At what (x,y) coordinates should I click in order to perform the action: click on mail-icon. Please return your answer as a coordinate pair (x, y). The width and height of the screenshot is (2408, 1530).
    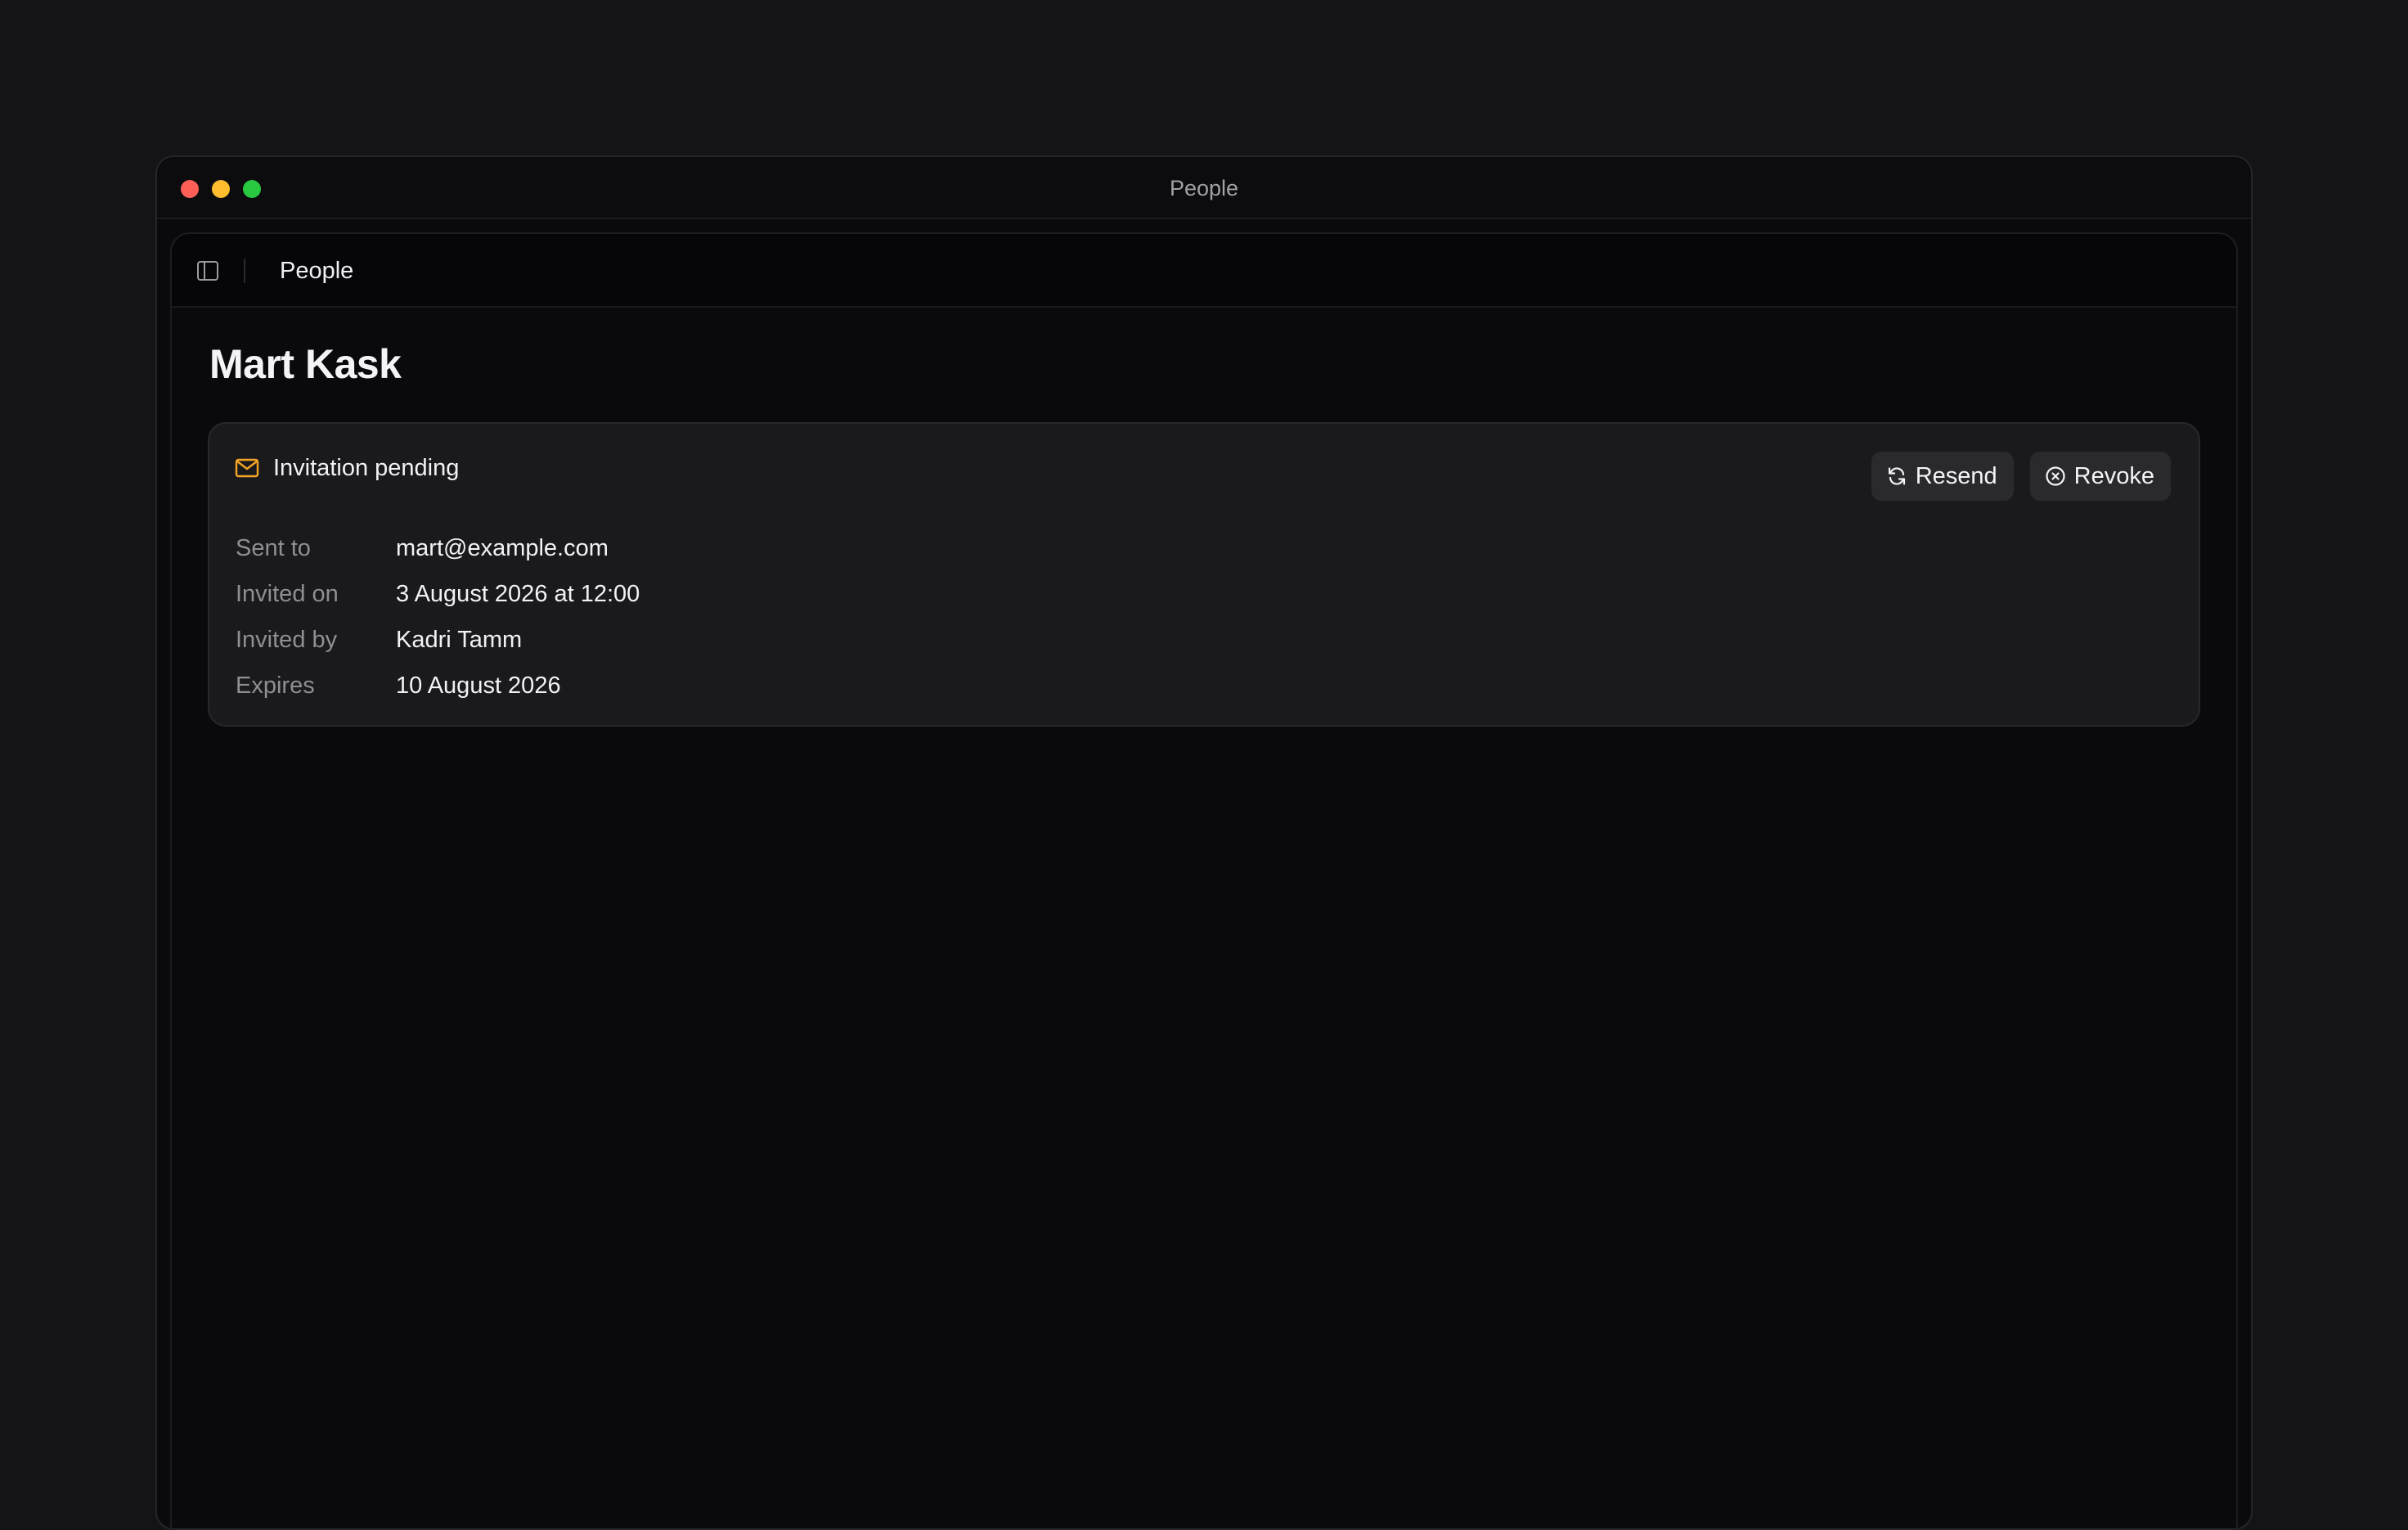
    Looking at the image, I should click on (247, 468).